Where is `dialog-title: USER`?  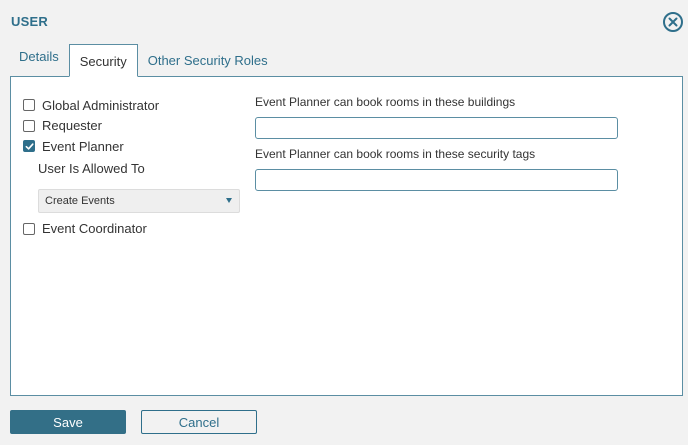
dialog-title: USER is located at coordinates (29, 21).